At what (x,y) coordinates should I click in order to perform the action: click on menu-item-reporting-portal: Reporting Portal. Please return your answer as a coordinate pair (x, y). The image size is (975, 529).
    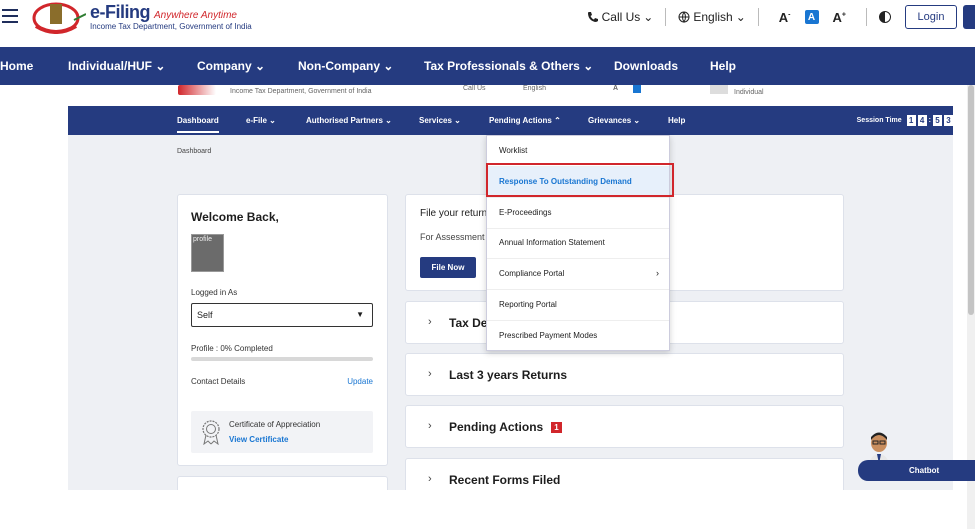
    Looking at the image, I should click on (578, 305).